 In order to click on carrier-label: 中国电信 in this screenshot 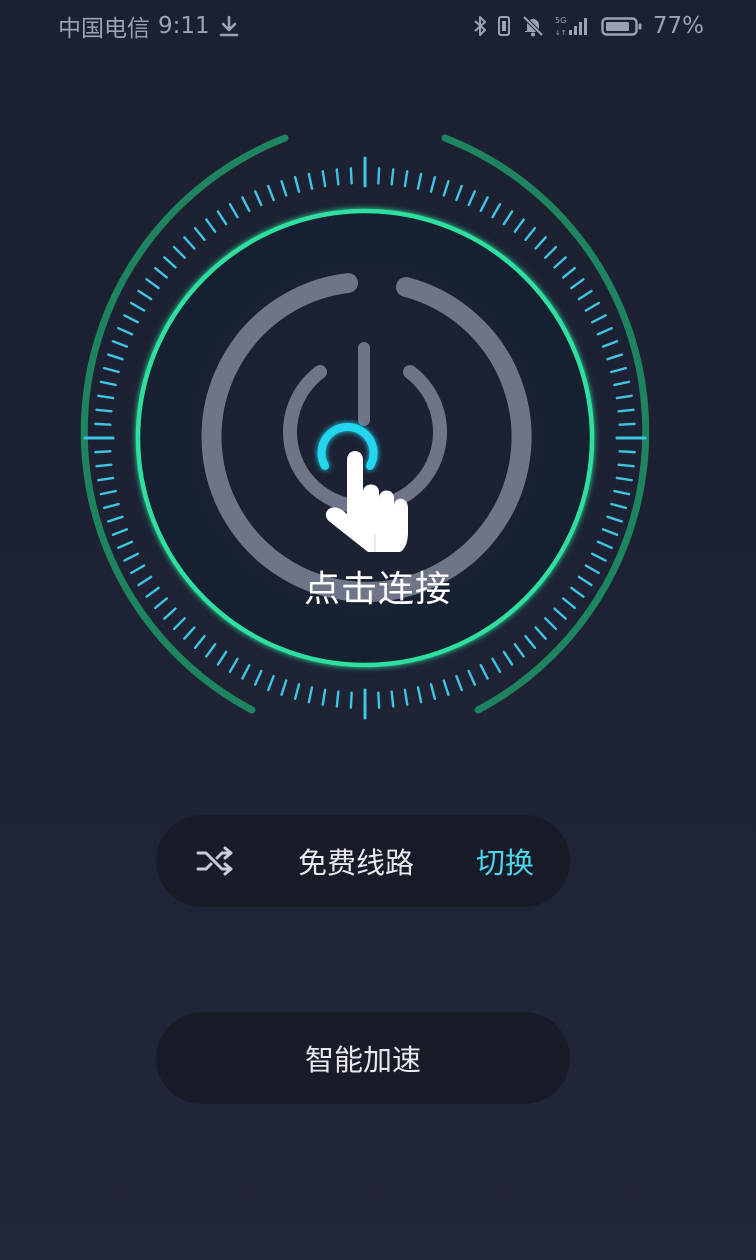, I will do `click(104, 29)`.